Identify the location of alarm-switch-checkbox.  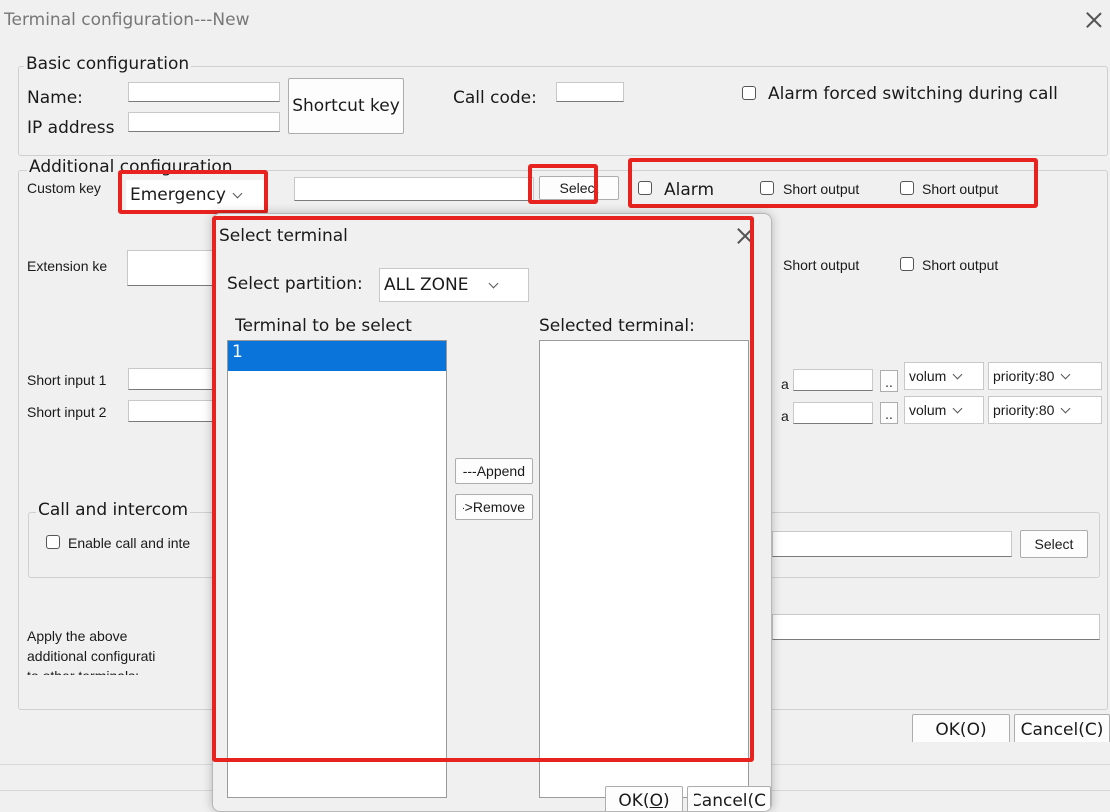
(749, 93).